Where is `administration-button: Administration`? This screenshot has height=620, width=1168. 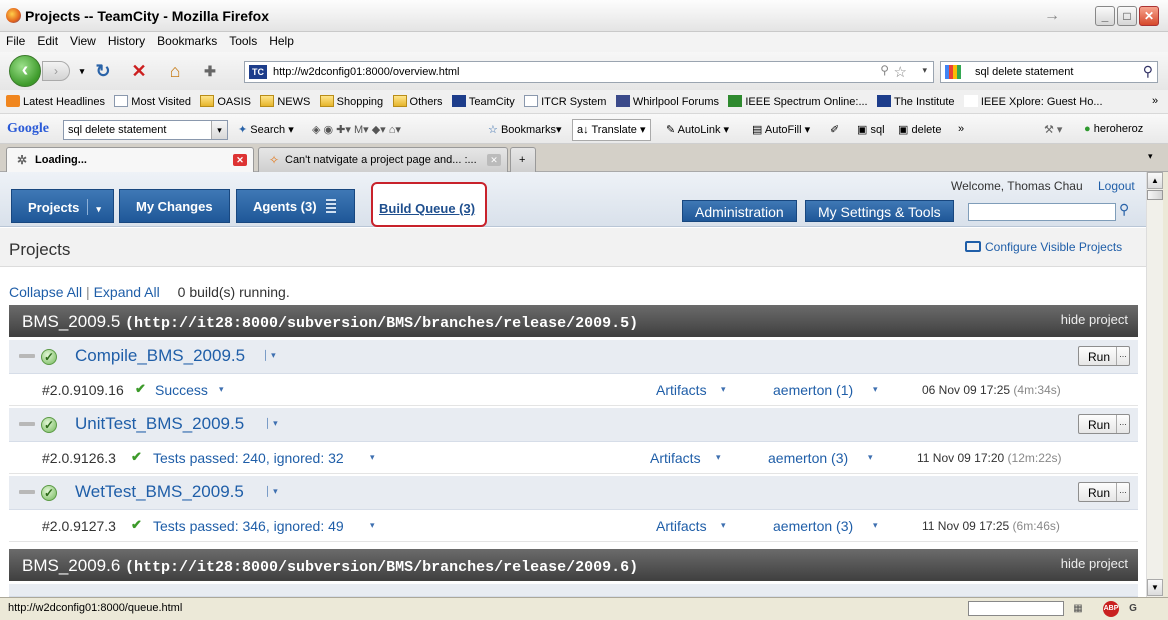 administration-button: Administration is located at coordinates (739, 211).